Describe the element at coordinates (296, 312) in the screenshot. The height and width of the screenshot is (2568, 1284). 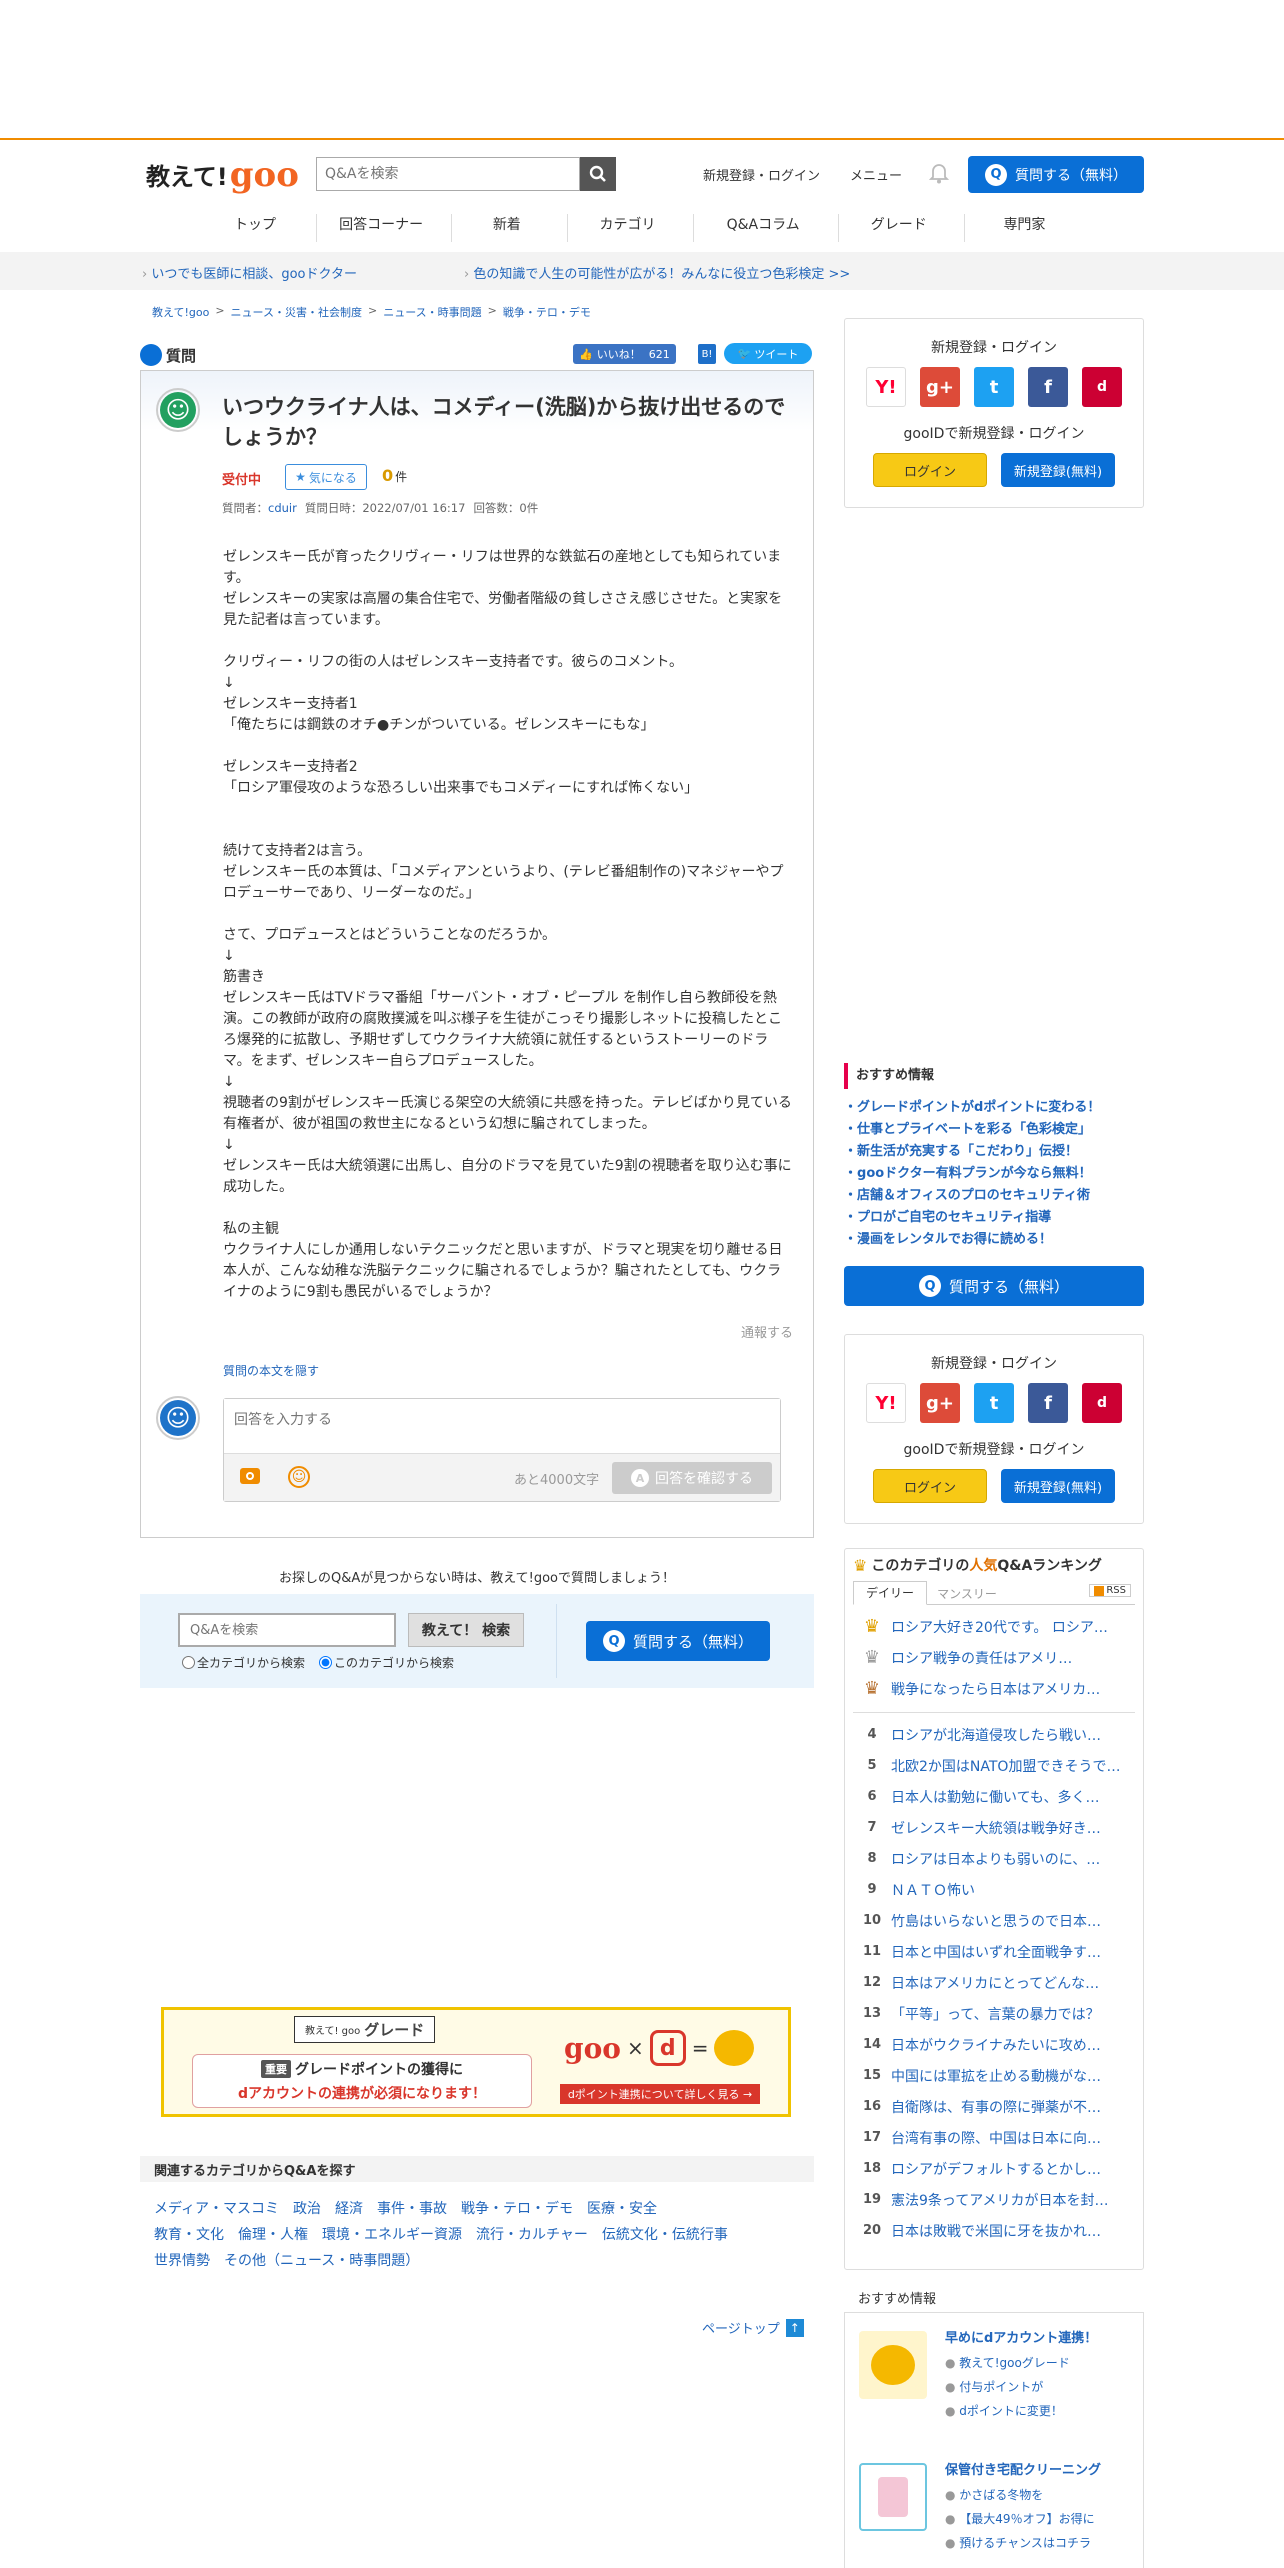
I see `breadcrumb-item: ニュース・災害・社会制度` at that location.